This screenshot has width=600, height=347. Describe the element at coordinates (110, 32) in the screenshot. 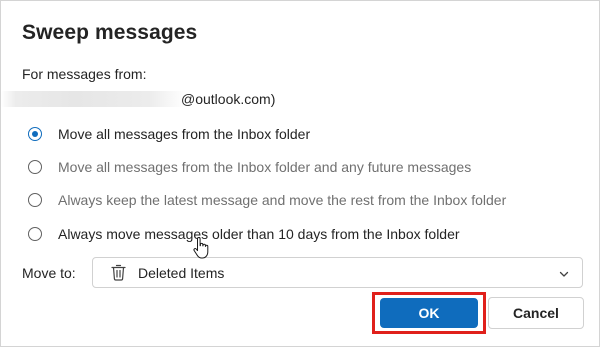

I see `dialog-title: Sweep messages` at that location.